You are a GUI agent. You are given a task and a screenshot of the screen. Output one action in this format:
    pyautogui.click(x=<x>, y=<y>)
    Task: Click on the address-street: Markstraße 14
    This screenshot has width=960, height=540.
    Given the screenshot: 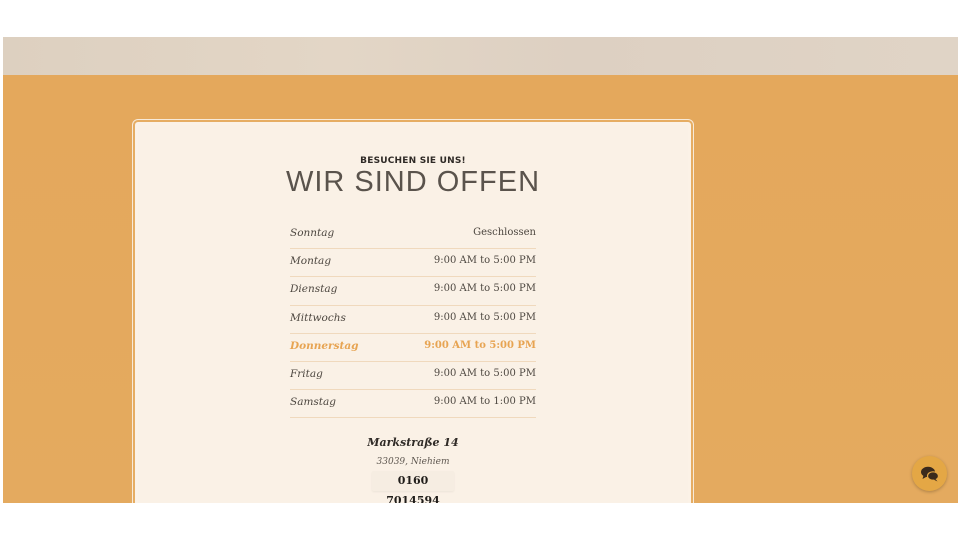 What is the action you would take?
    pyautogui.click(x=413, y=442)
    